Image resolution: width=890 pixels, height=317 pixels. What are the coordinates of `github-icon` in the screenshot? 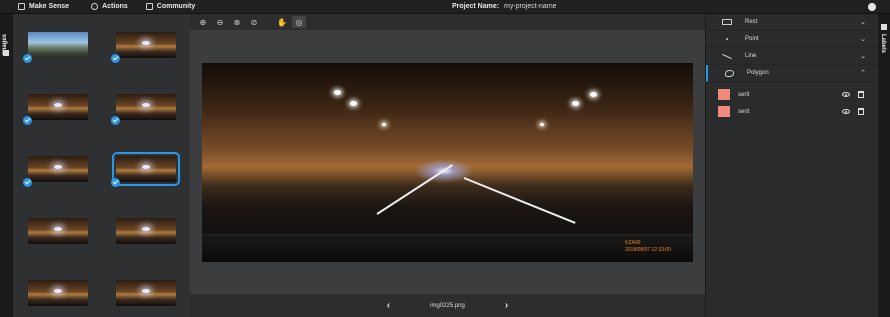 It's located at (872, 7).